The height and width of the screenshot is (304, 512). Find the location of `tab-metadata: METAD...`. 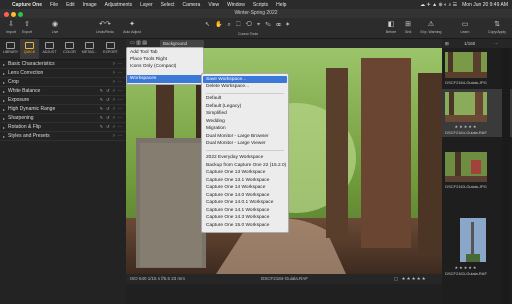

tab-metadata: METAD... is located at coordinates (89, 49).